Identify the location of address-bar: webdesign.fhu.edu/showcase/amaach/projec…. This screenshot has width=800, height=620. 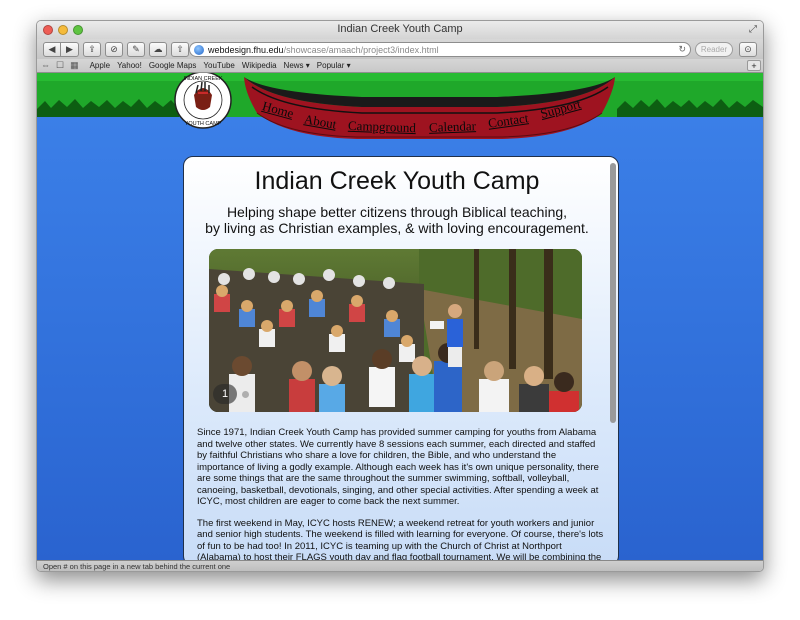
(440, 49).